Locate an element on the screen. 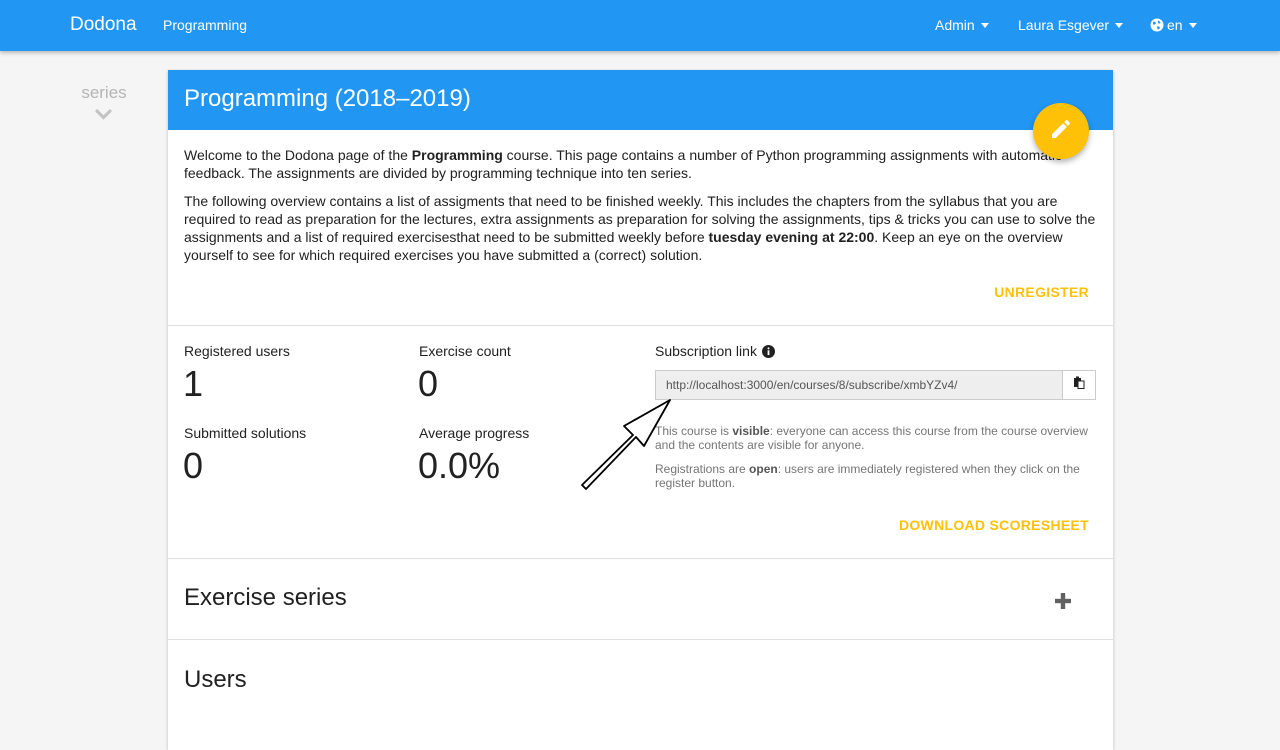 This screenshot has height=750, width=1280. bold-text: visible is located at coordinates (751, 431).